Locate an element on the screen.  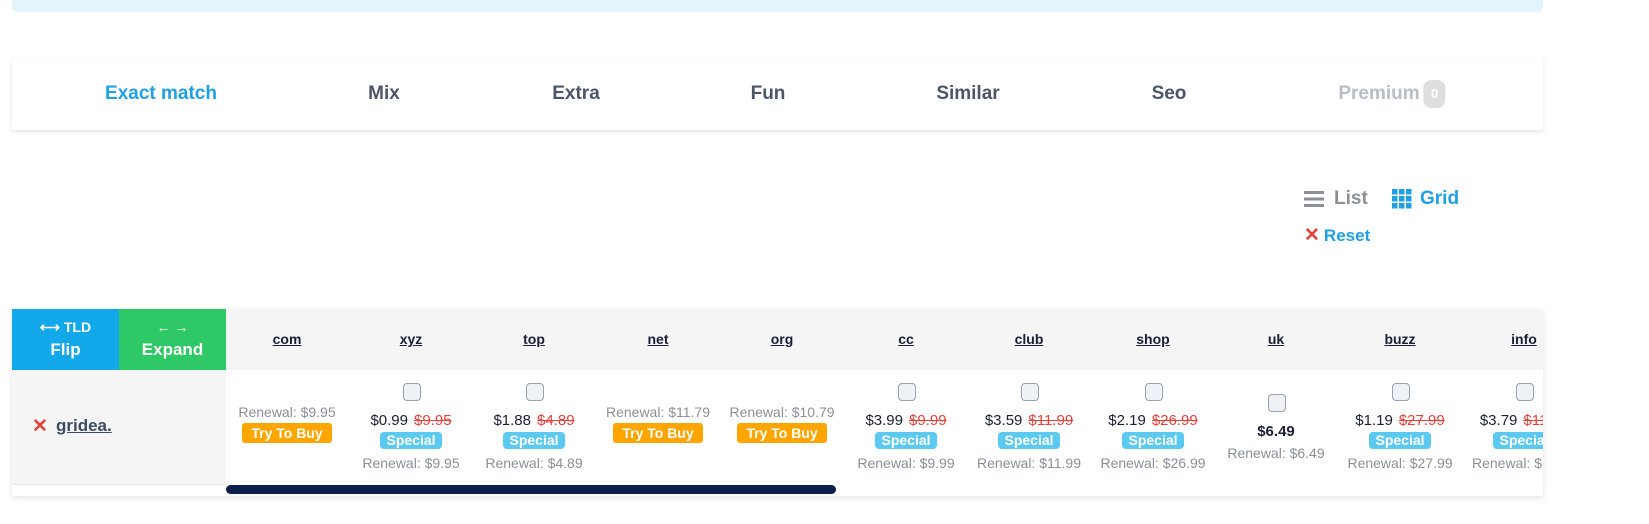
close-icon: ✕ is located at coordinates (1312, 235).